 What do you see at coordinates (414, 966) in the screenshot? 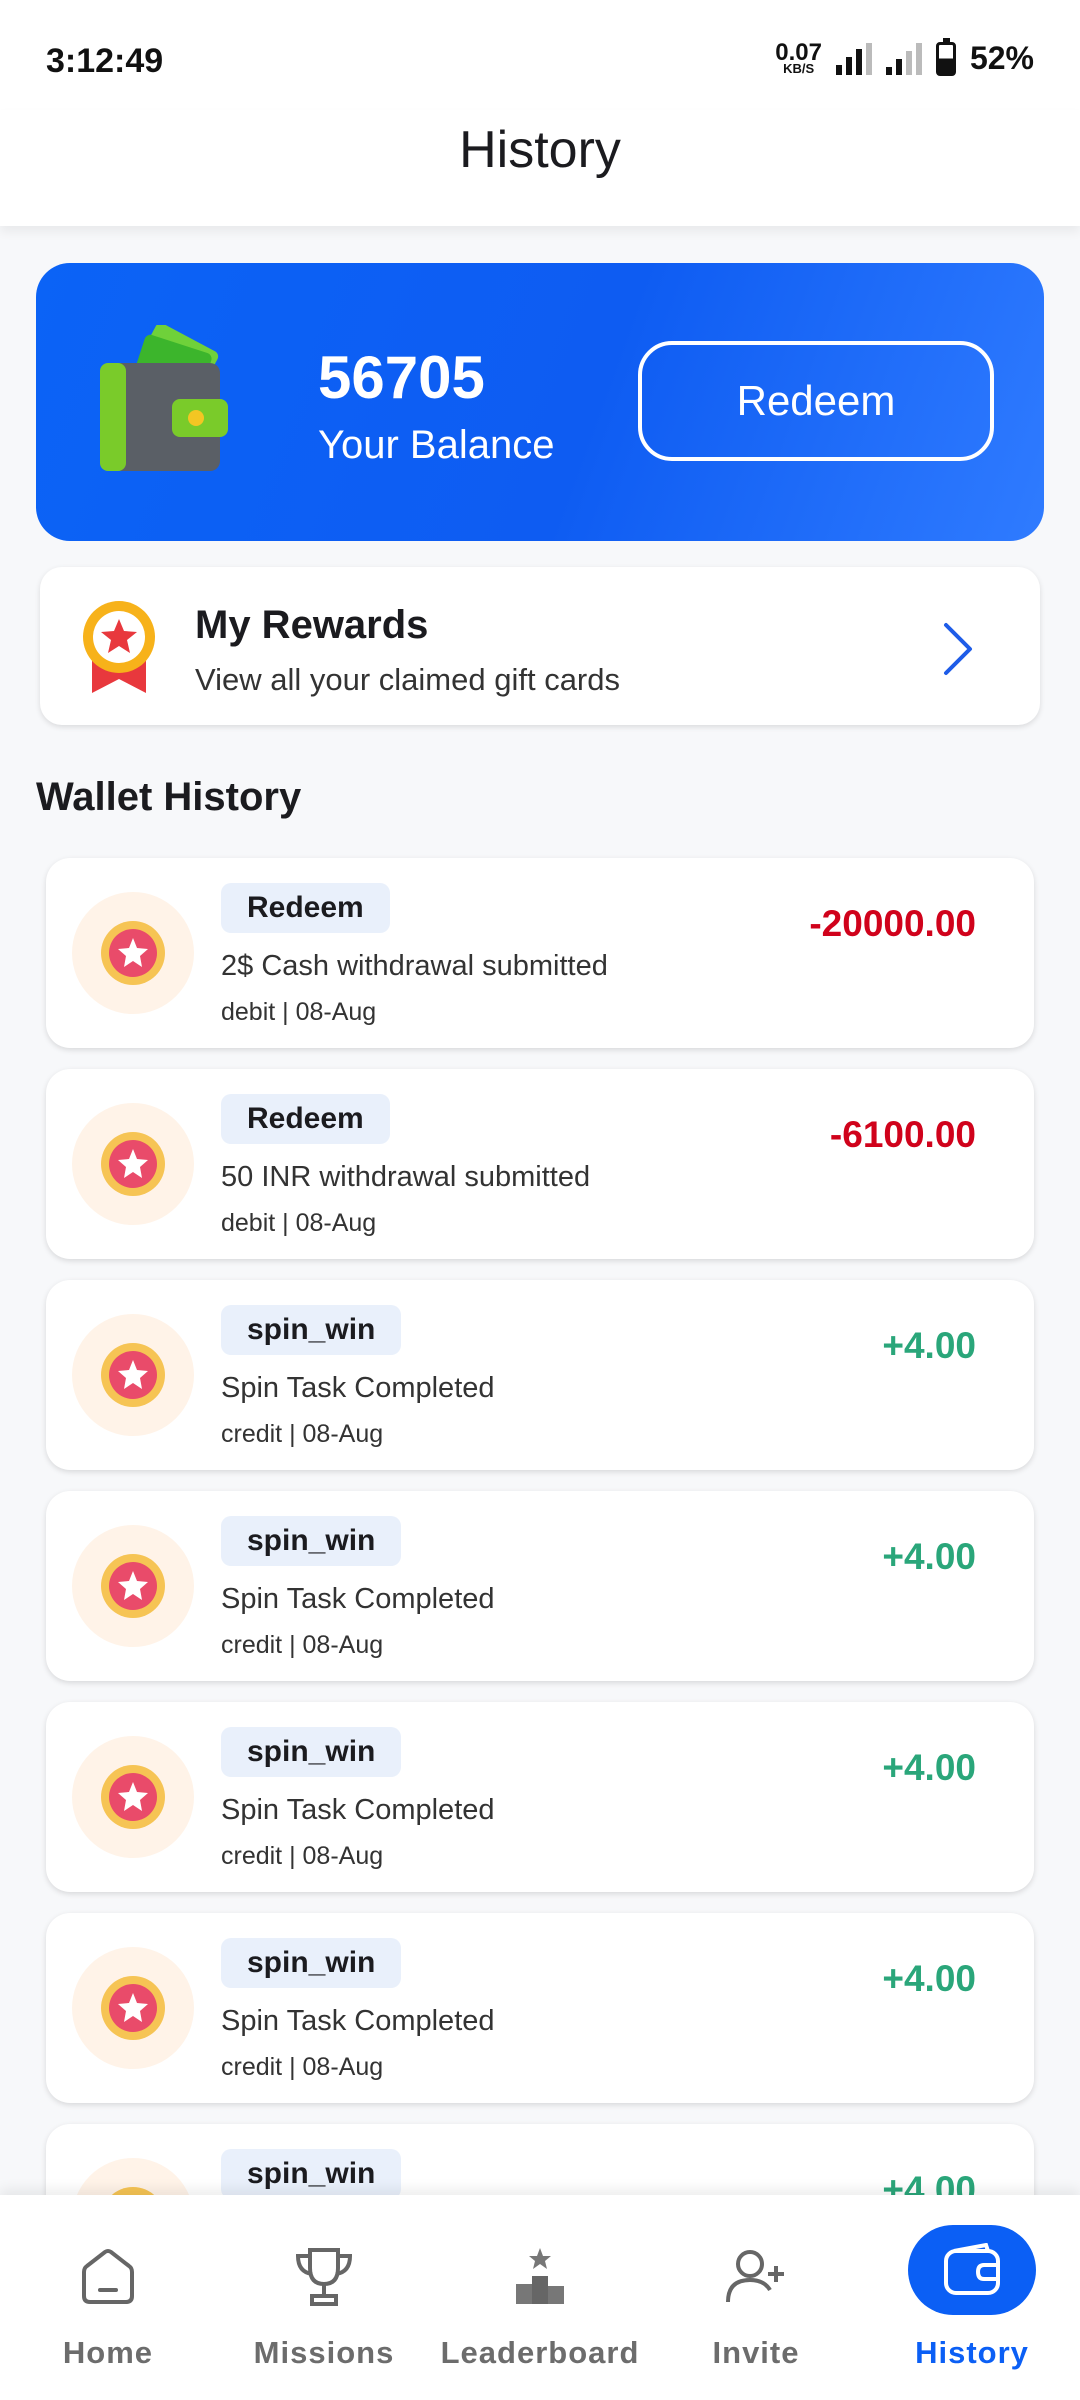
I see `transaction-description: 2$ Cash withdrawal submitted` at bounding box center [414, 966].